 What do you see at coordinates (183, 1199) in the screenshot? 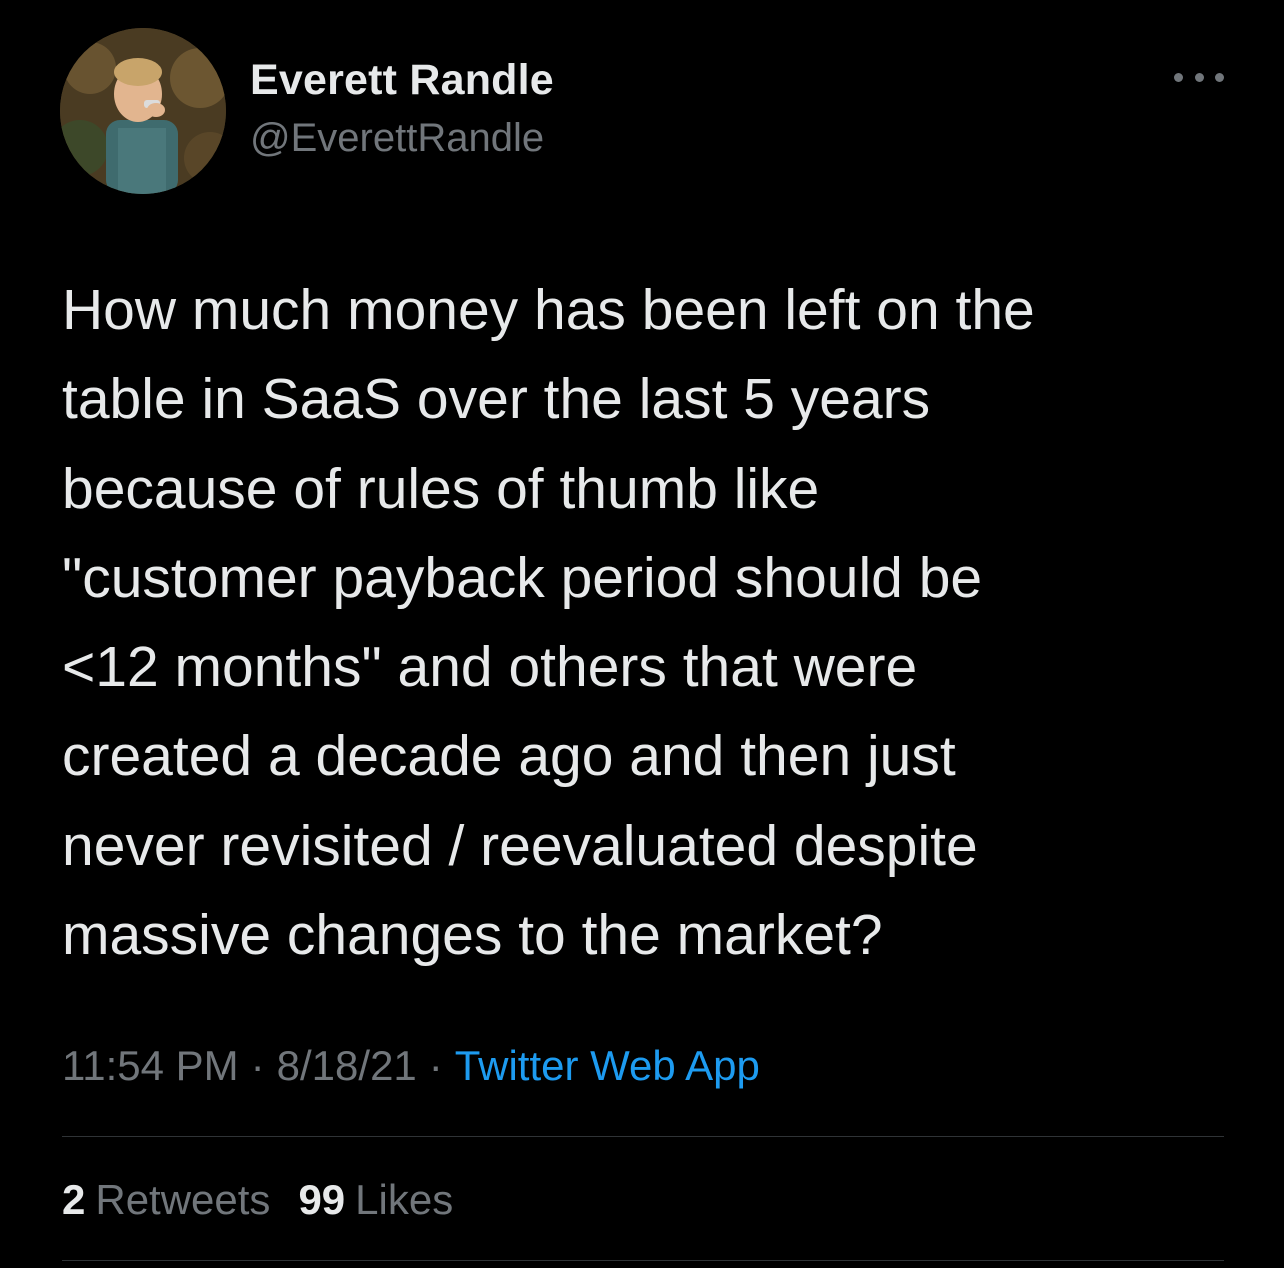
I see `retweets-label: Retweets` at bounding box center [183, 1199].